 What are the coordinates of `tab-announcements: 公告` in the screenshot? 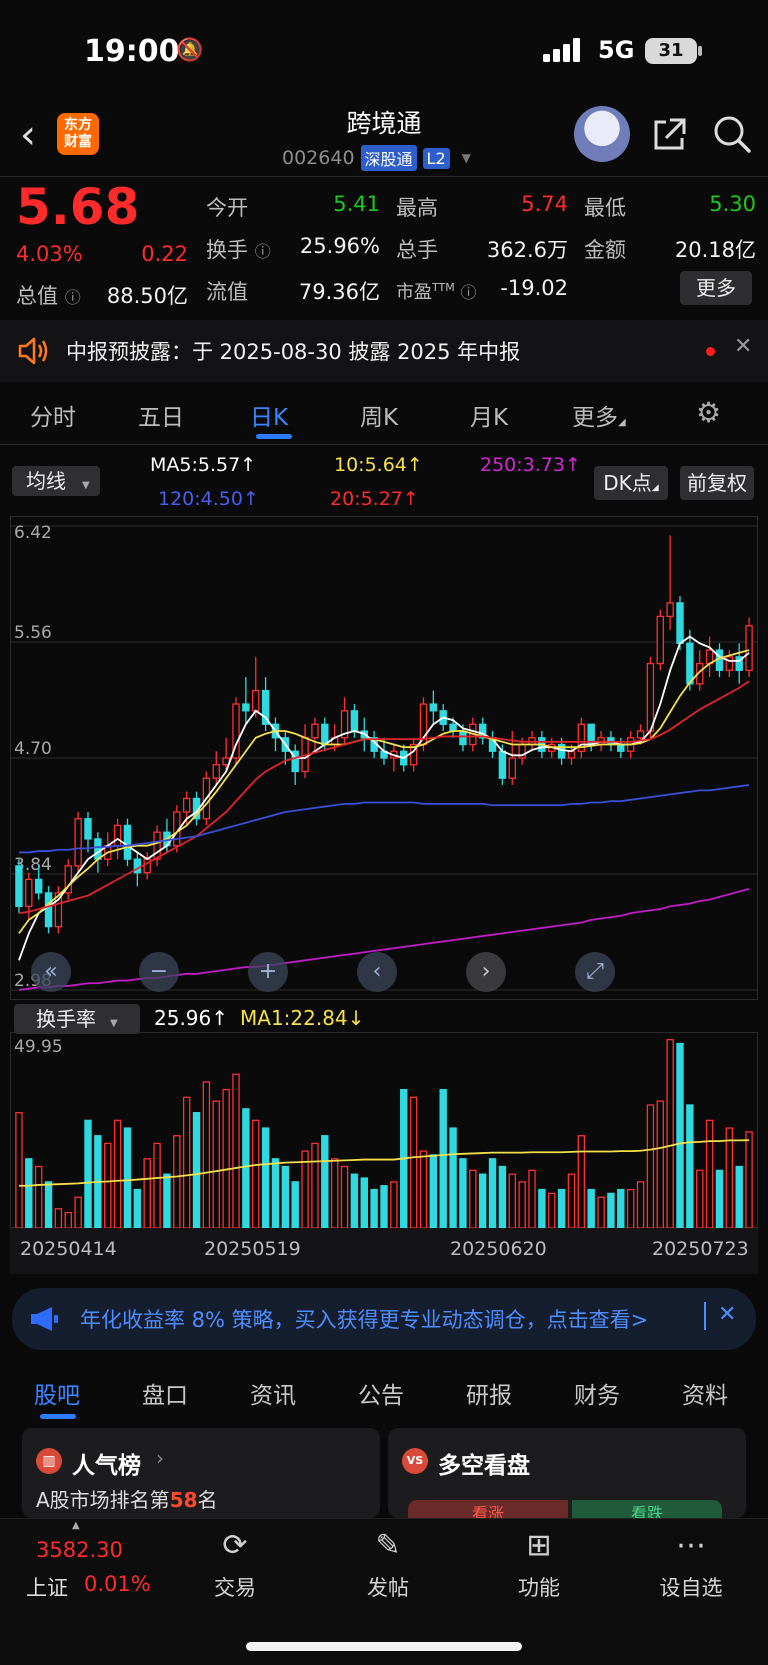 It's located at (381, 1393).